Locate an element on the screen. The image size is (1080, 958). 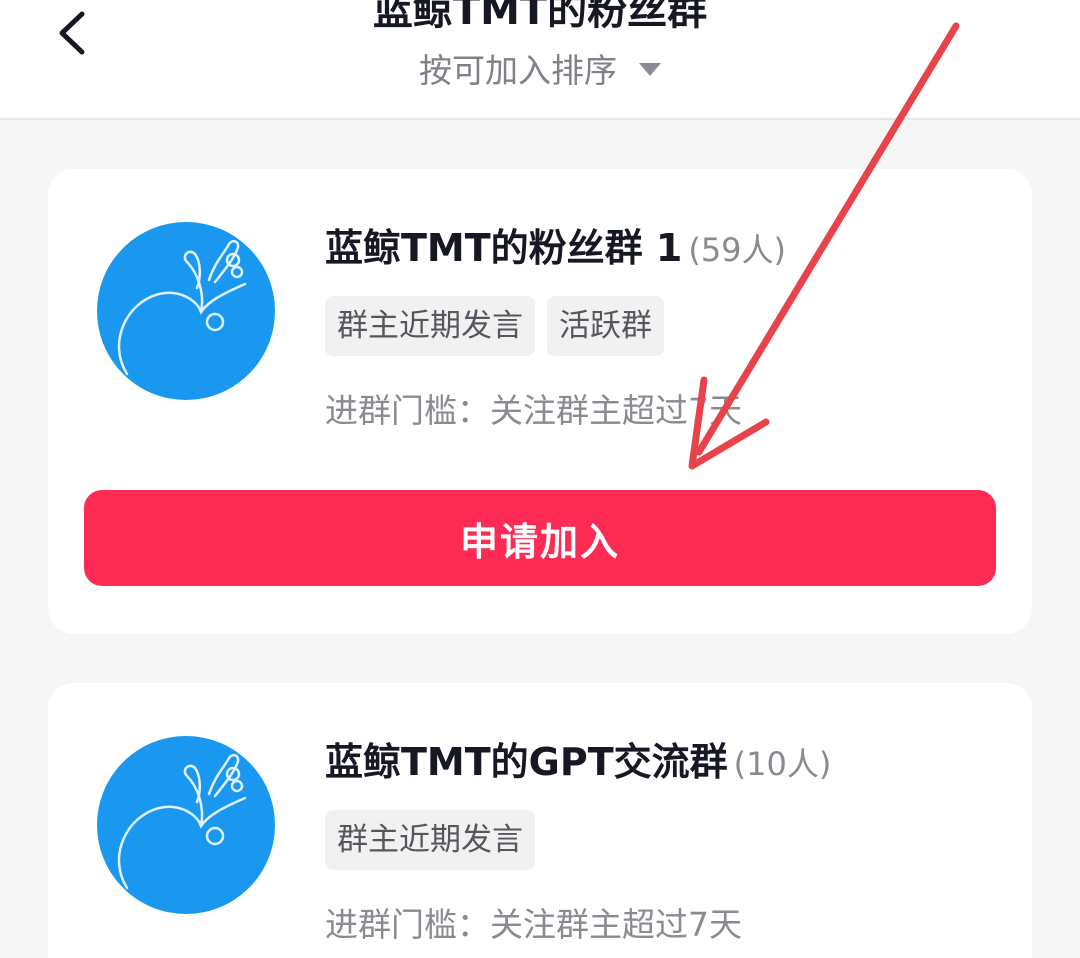
group-name-text: 蓝鲸TMT的粉丝群 1 is located at coordinates (504, 248).